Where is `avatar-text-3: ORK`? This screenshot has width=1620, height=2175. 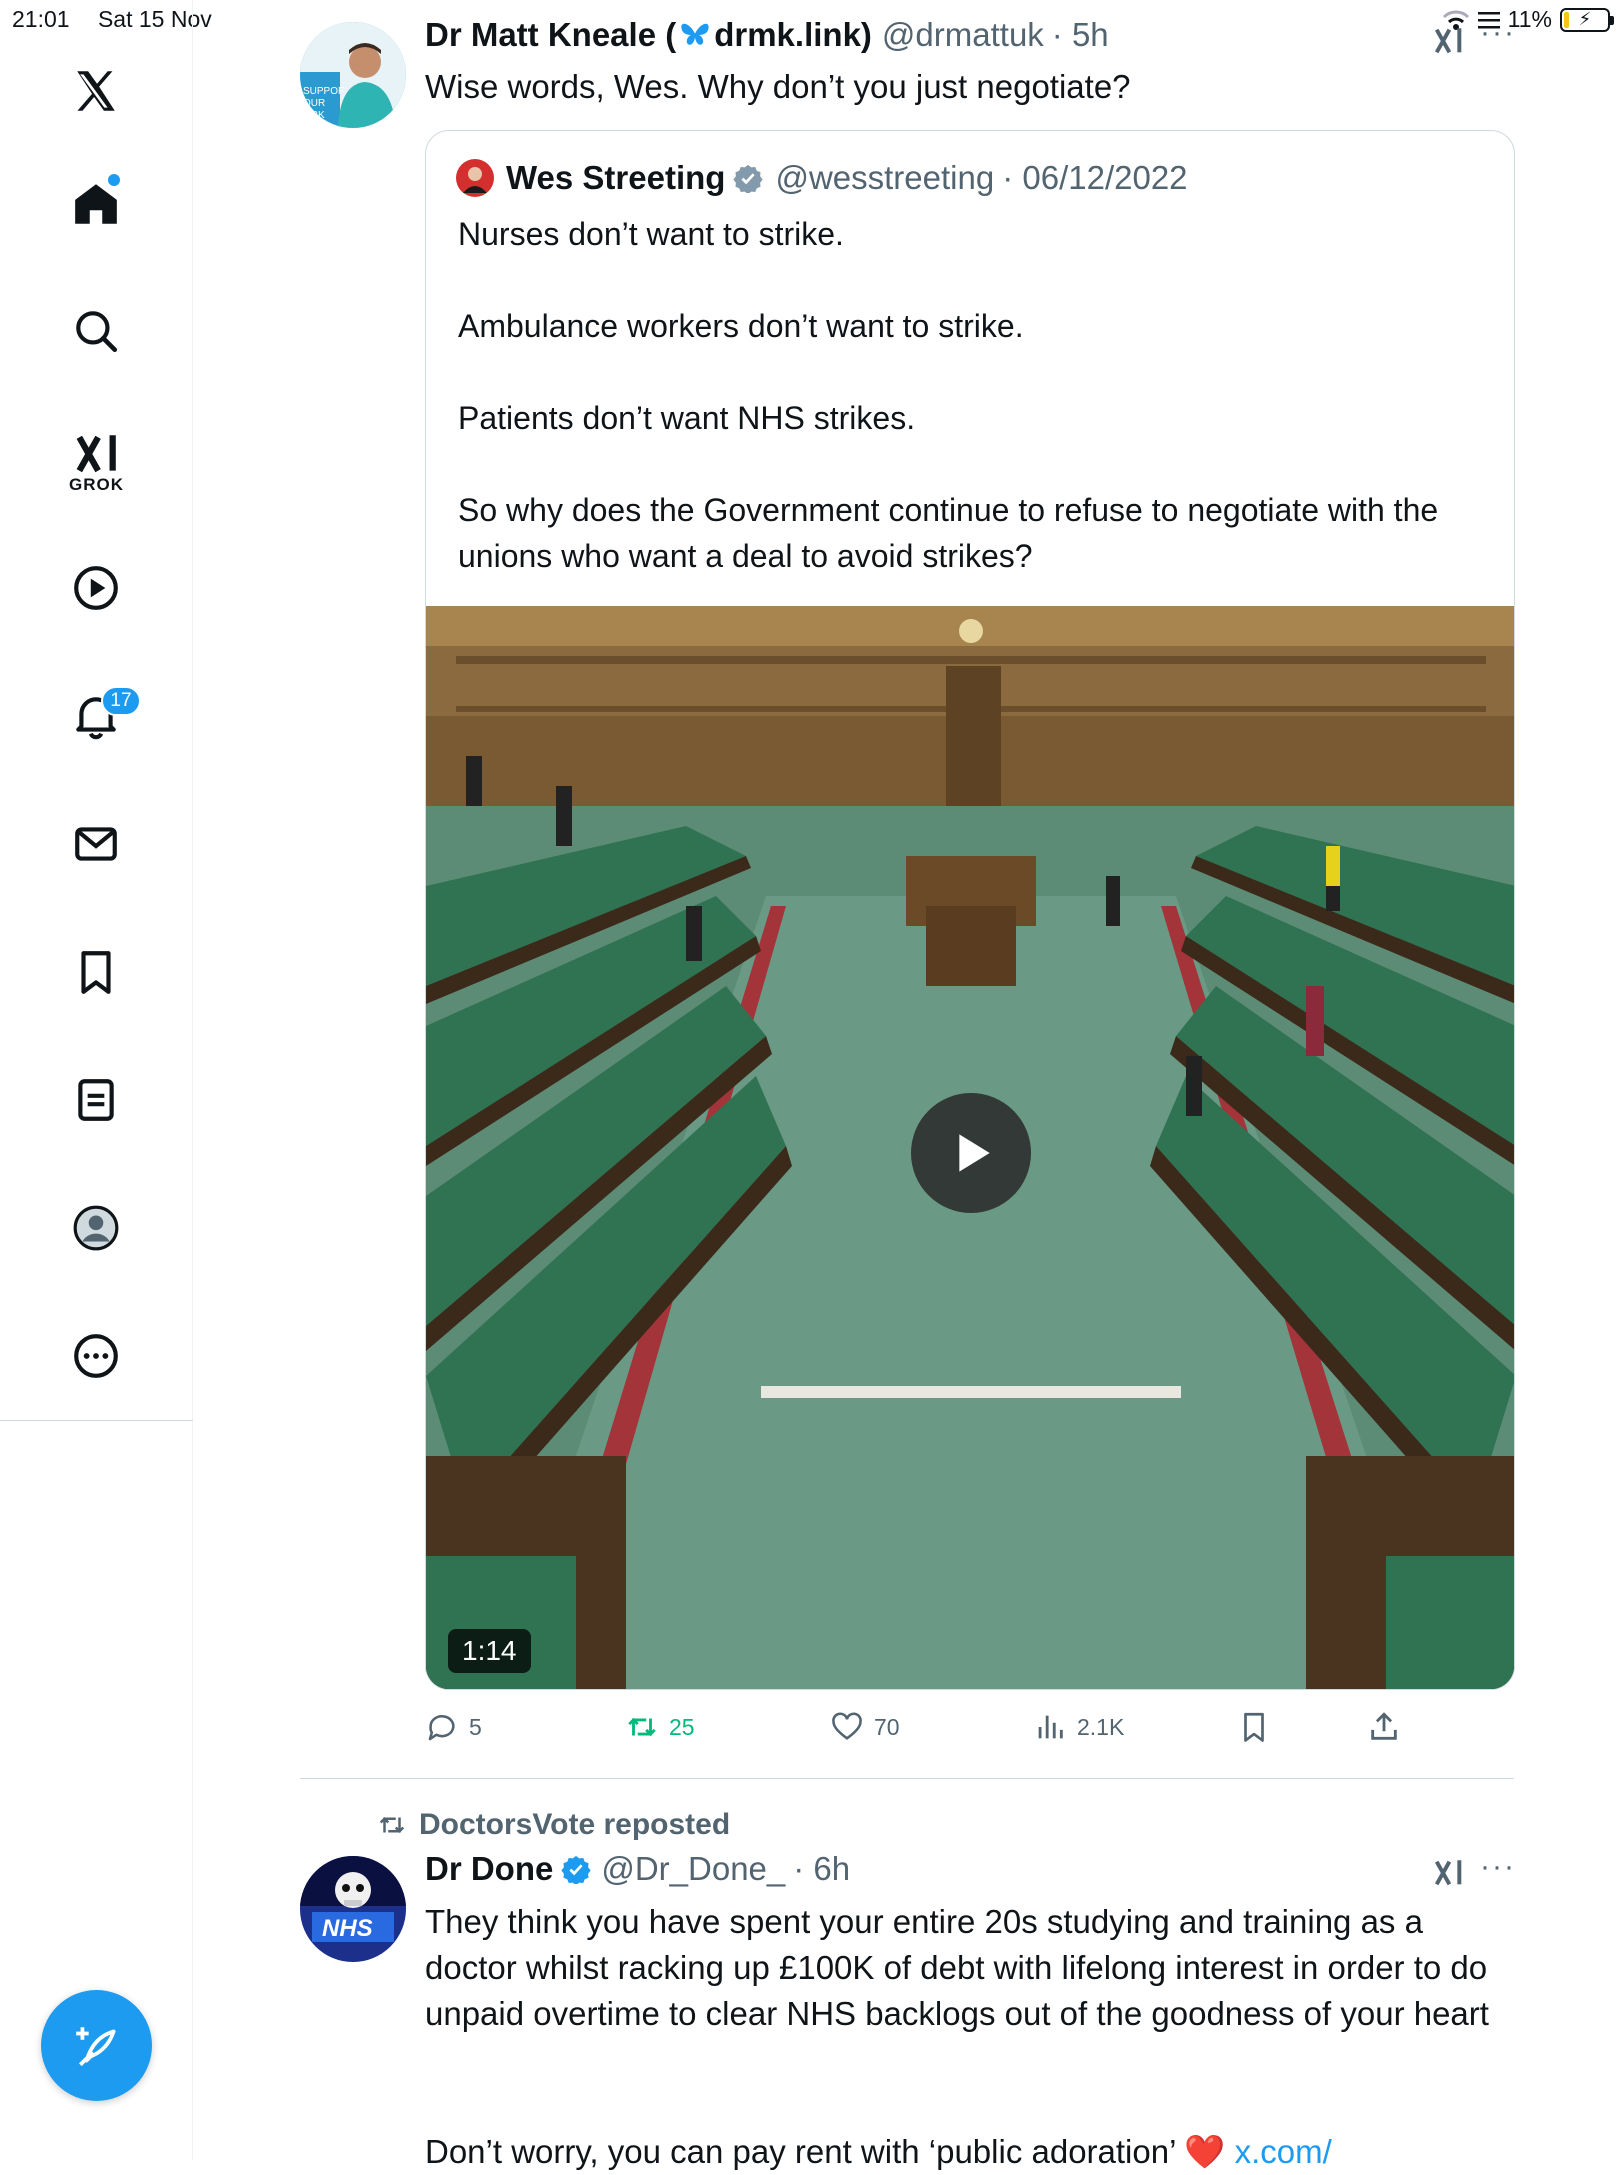 avatar-text-3: ORK is located at coordinates (314, 115).